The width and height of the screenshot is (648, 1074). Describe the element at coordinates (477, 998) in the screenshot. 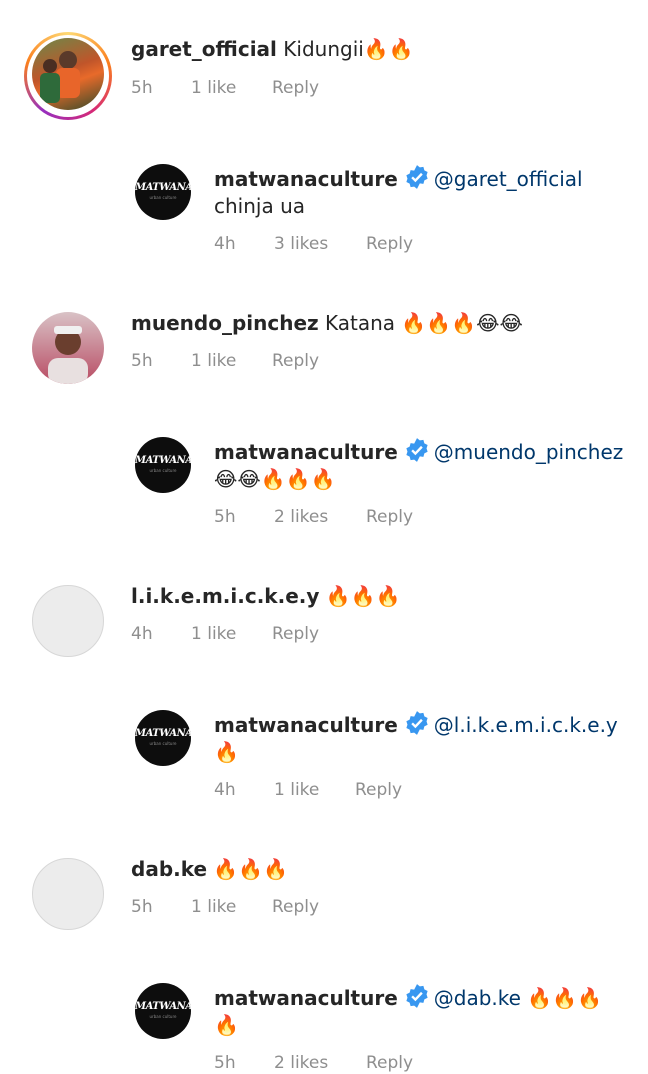

I see `mention-link: @dab.ke` at that location.